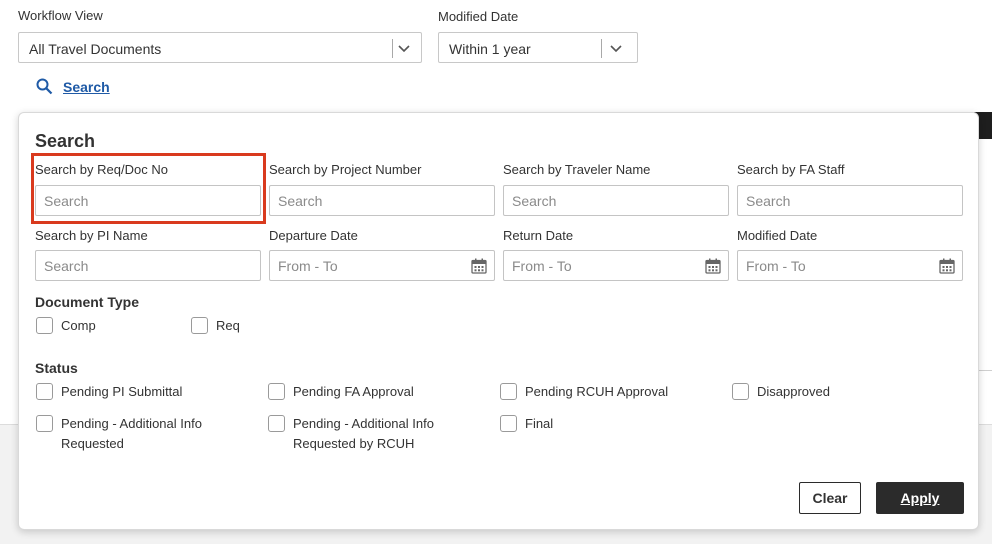  I want to click on modified-date-select: Within 1 year, so click(538, 47).